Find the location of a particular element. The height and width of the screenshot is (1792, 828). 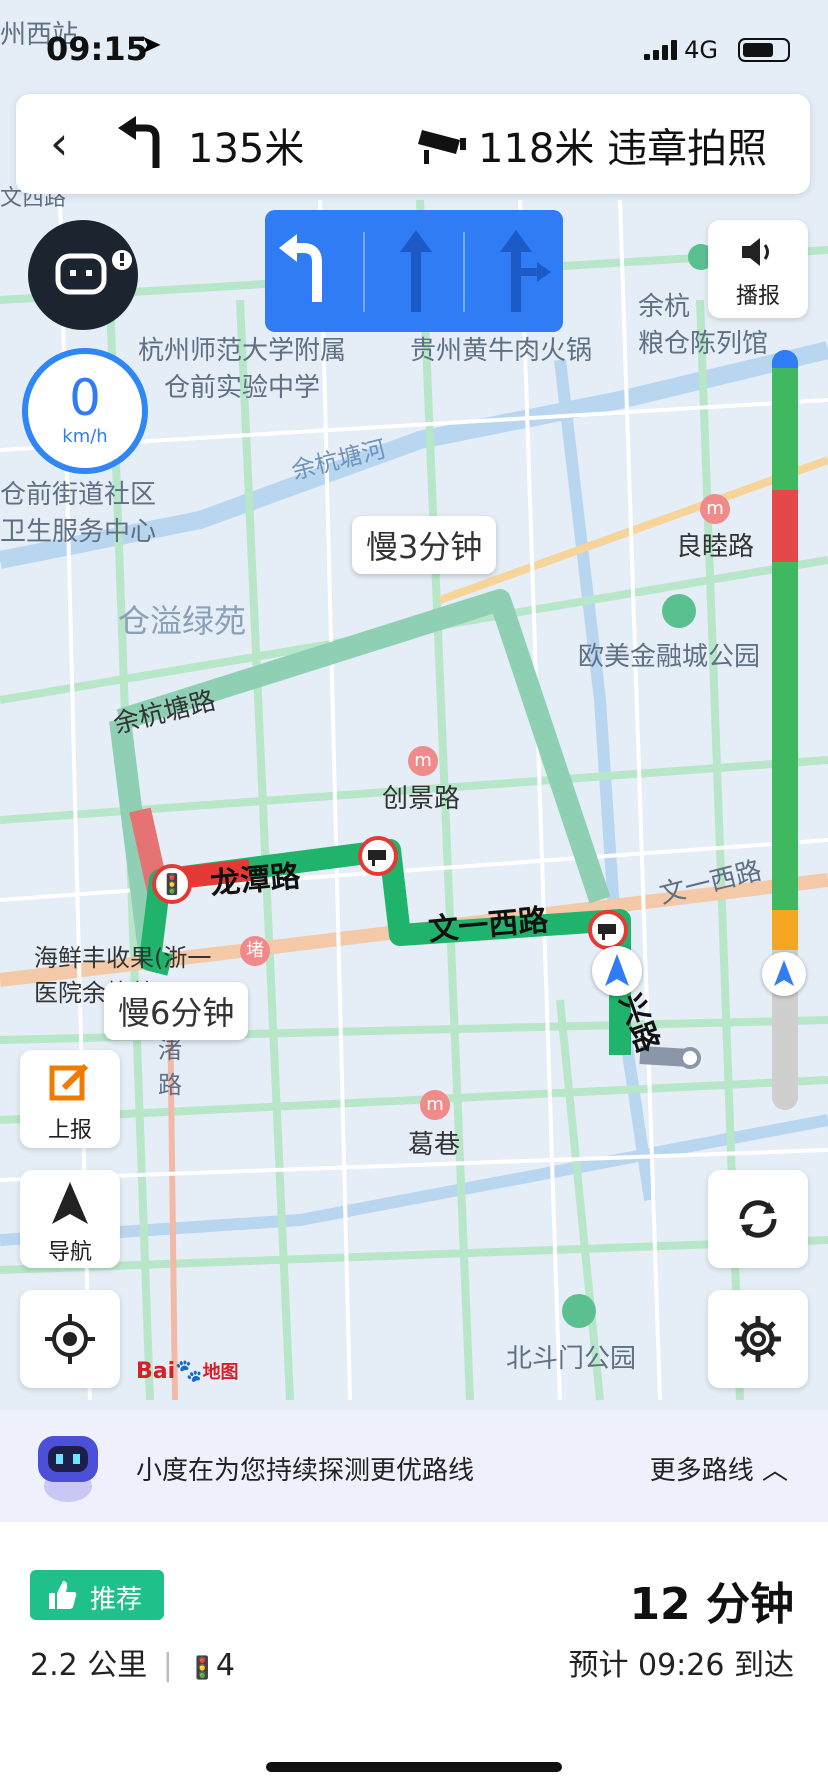

refresh-route-button is located at coordinates (758, 1219).